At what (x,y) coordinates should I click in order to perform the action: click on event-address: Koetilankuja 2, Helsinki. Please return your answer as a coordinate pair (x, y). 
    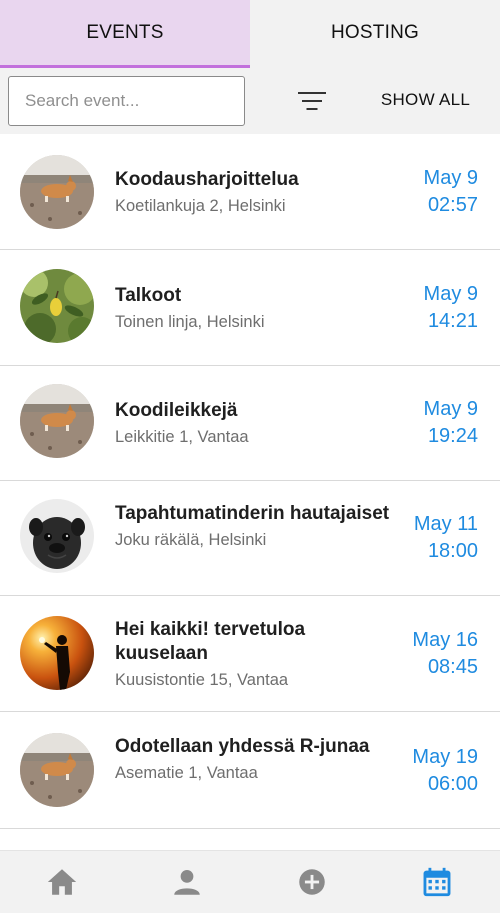
    Looking at the image, I should click on (200, 206).